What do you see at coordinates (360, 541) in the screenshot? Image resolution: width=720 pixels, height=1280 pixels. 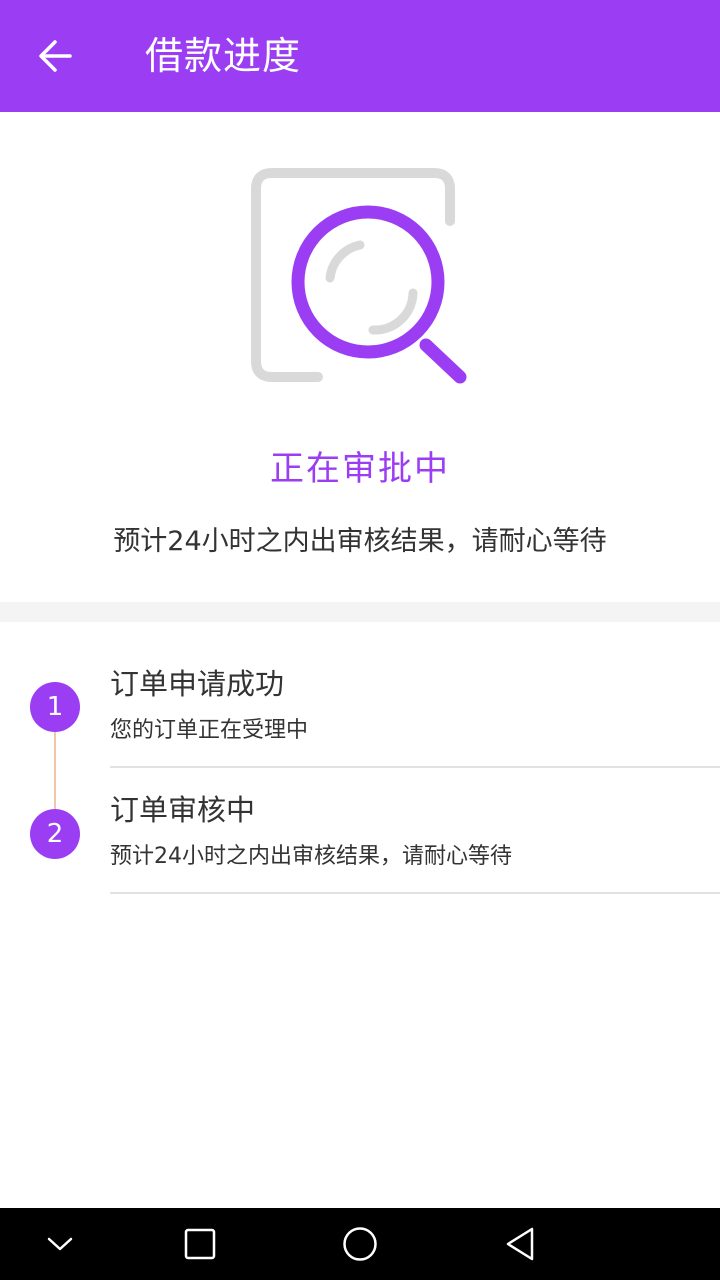 I see `status-description: 预计24小时之内出审核结果，请耐心等待` at bounding box center [360, 541].